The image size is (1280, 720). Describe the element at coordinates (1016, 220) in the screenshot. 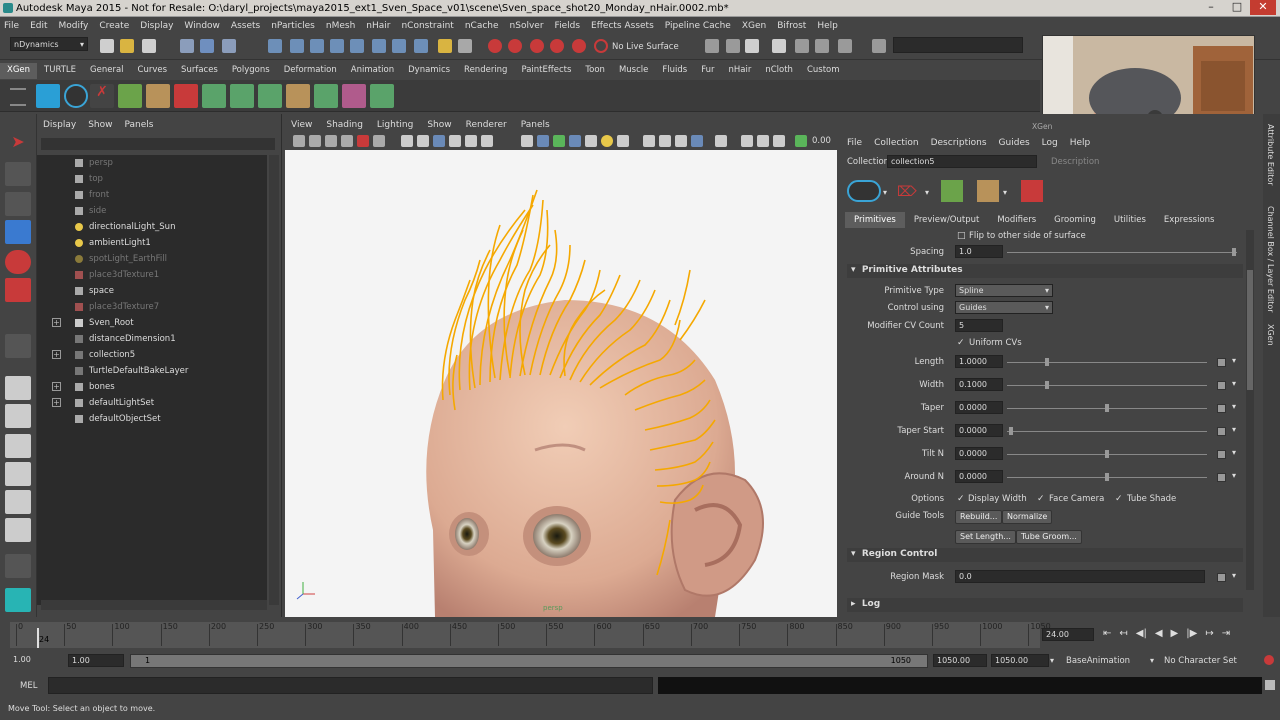

I see `tab-modifiers: Modifiers` at that location.